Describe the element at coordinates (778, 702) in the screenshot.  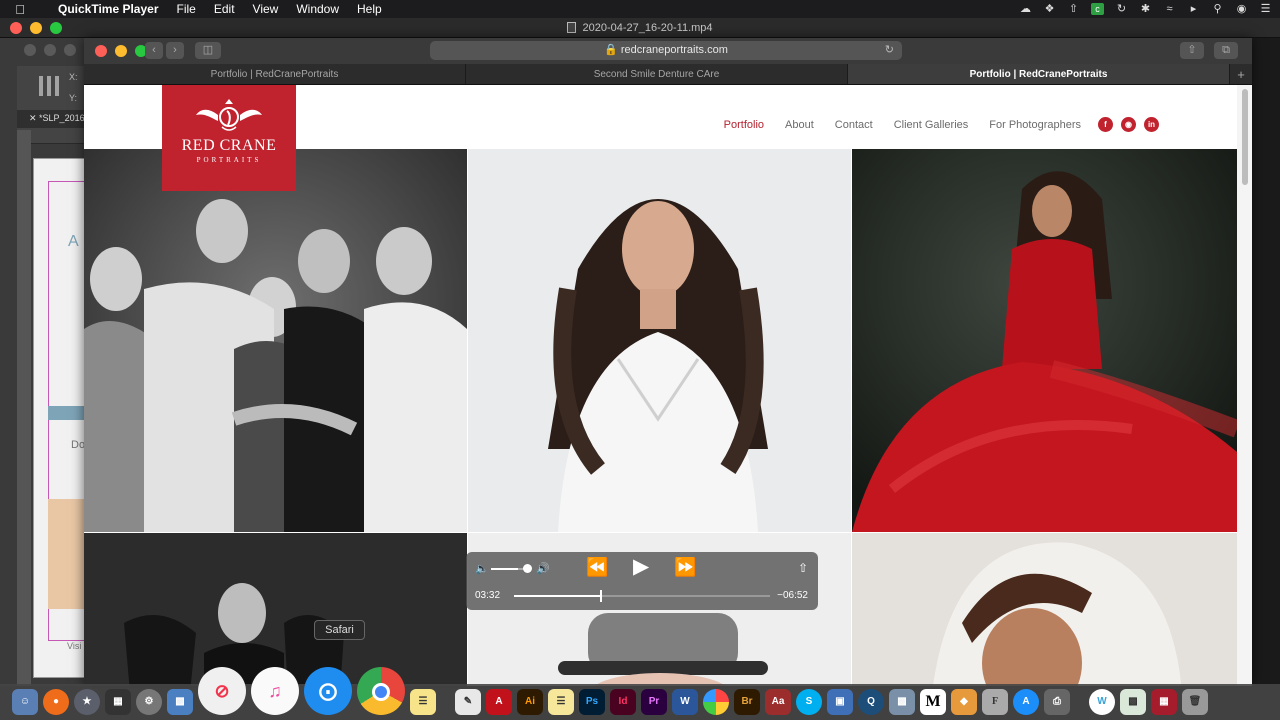
I see `dock-dictionary-icon: Aa` at that location.